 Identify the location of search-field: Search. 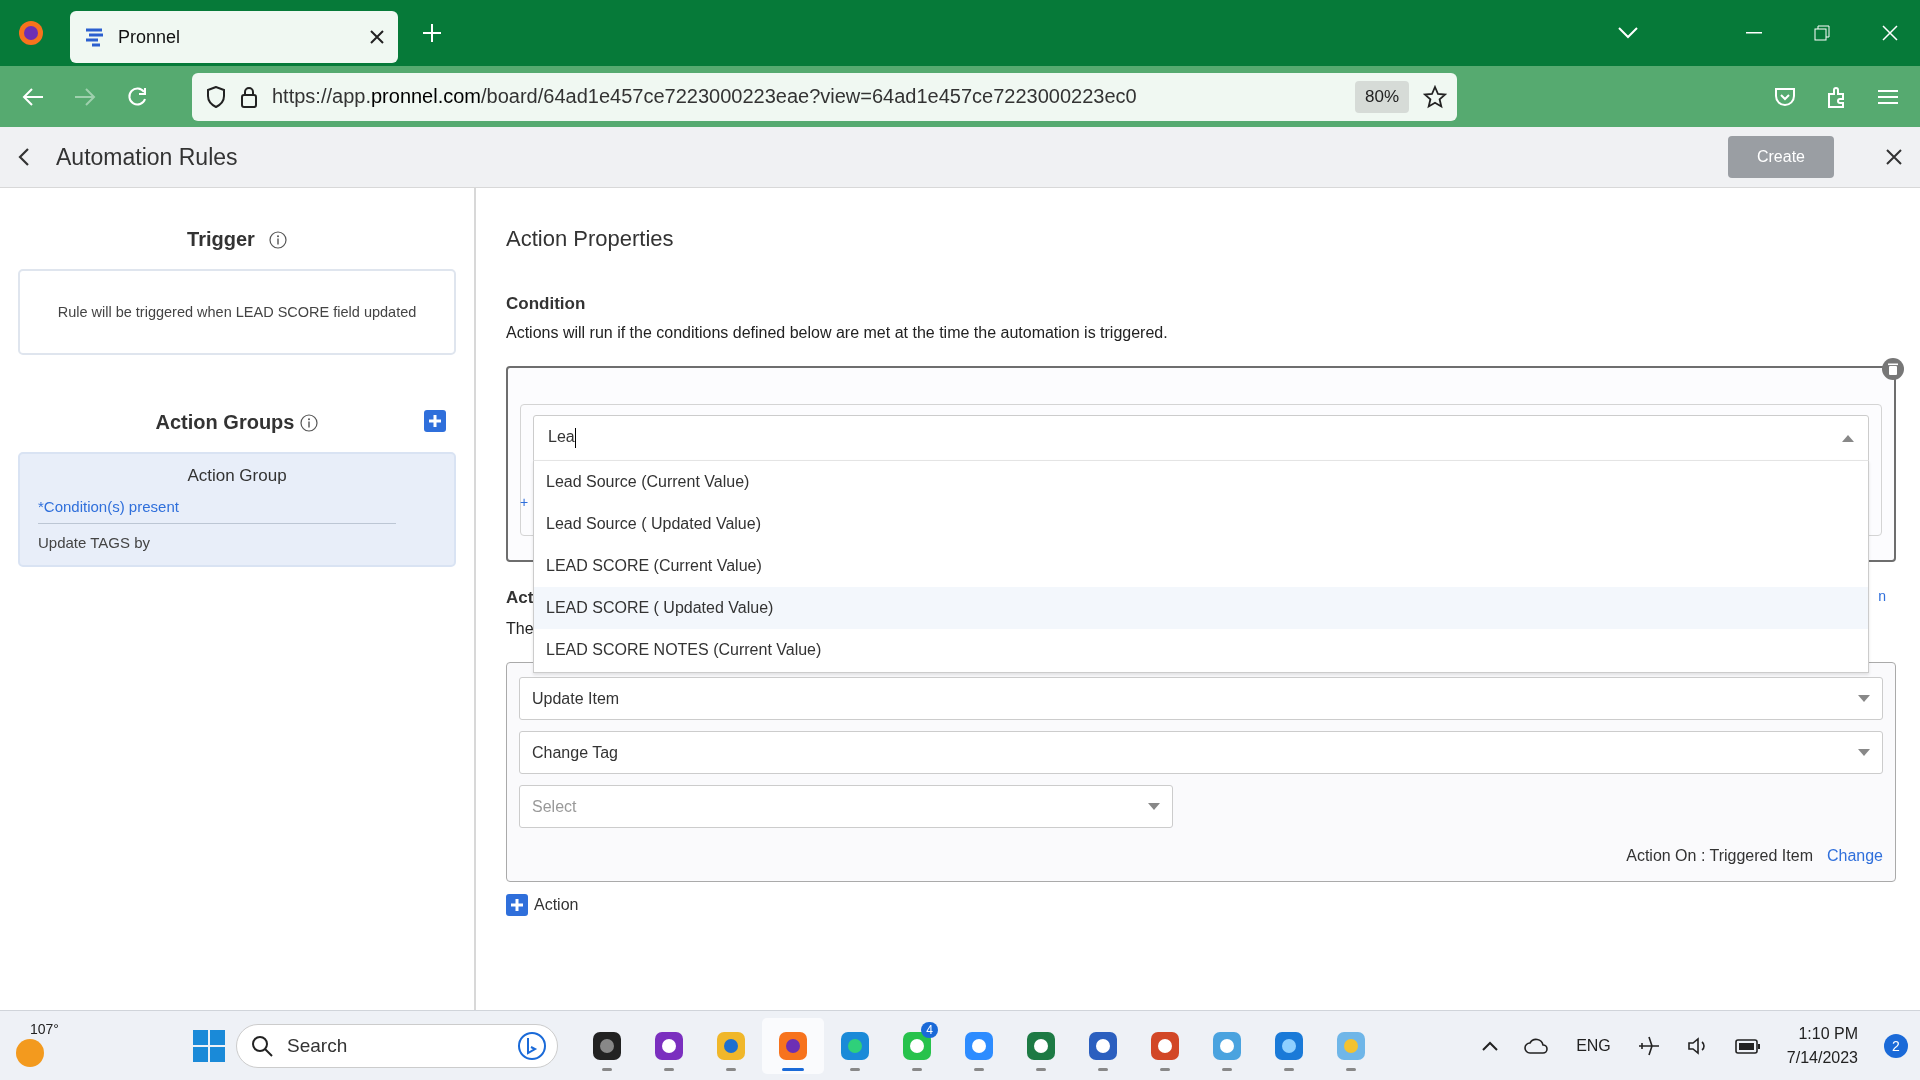
(397, 1045).